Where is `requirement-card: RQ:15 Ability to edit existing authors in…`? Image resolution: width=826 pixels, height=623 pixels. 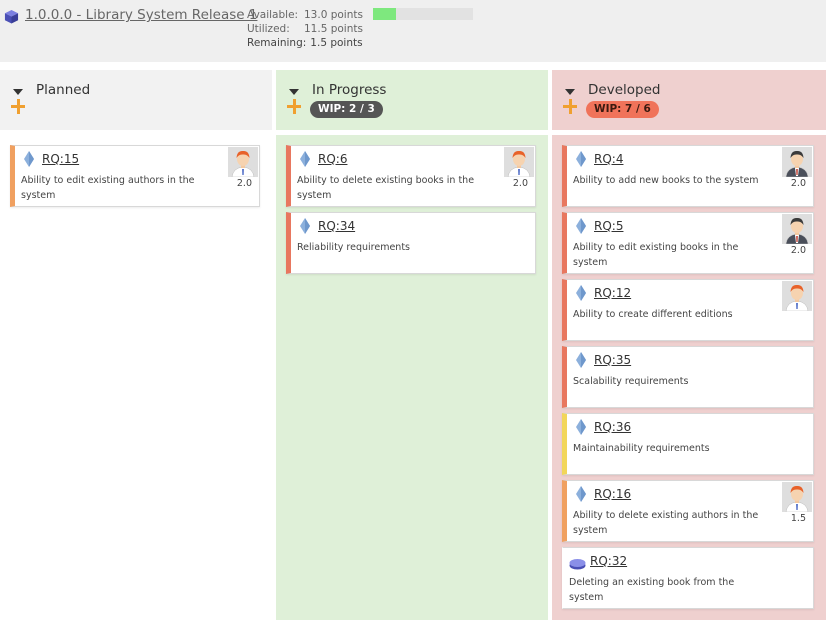 requirement-card: RQ:15 Ability to edit existing authors in… is located at coordinates (135, 176).